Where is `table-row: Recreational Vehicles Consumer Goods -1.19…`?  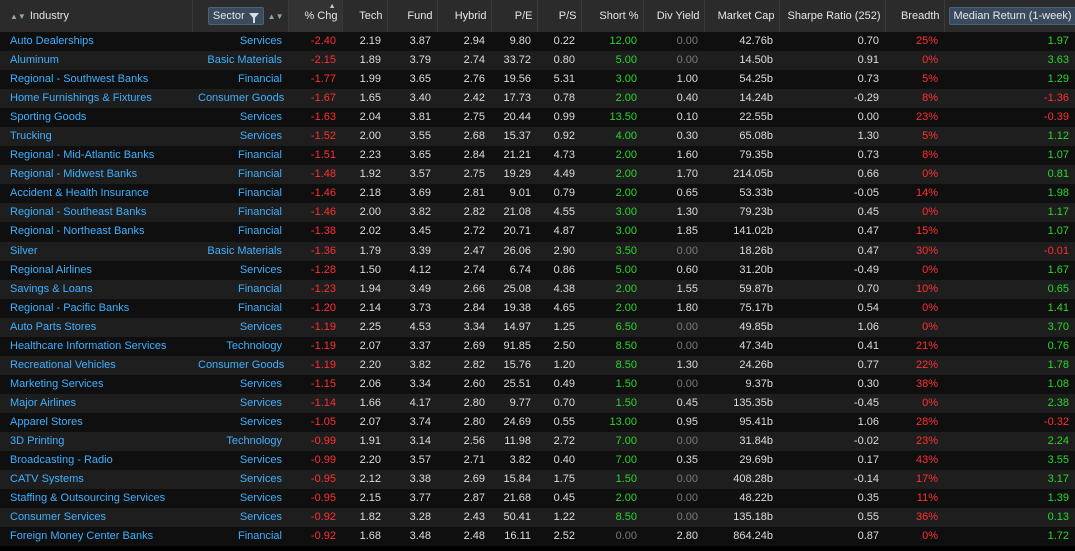 table-row: Recreational Vehicles Consumer Goods -1.19… is located at coordinates (537, 365).